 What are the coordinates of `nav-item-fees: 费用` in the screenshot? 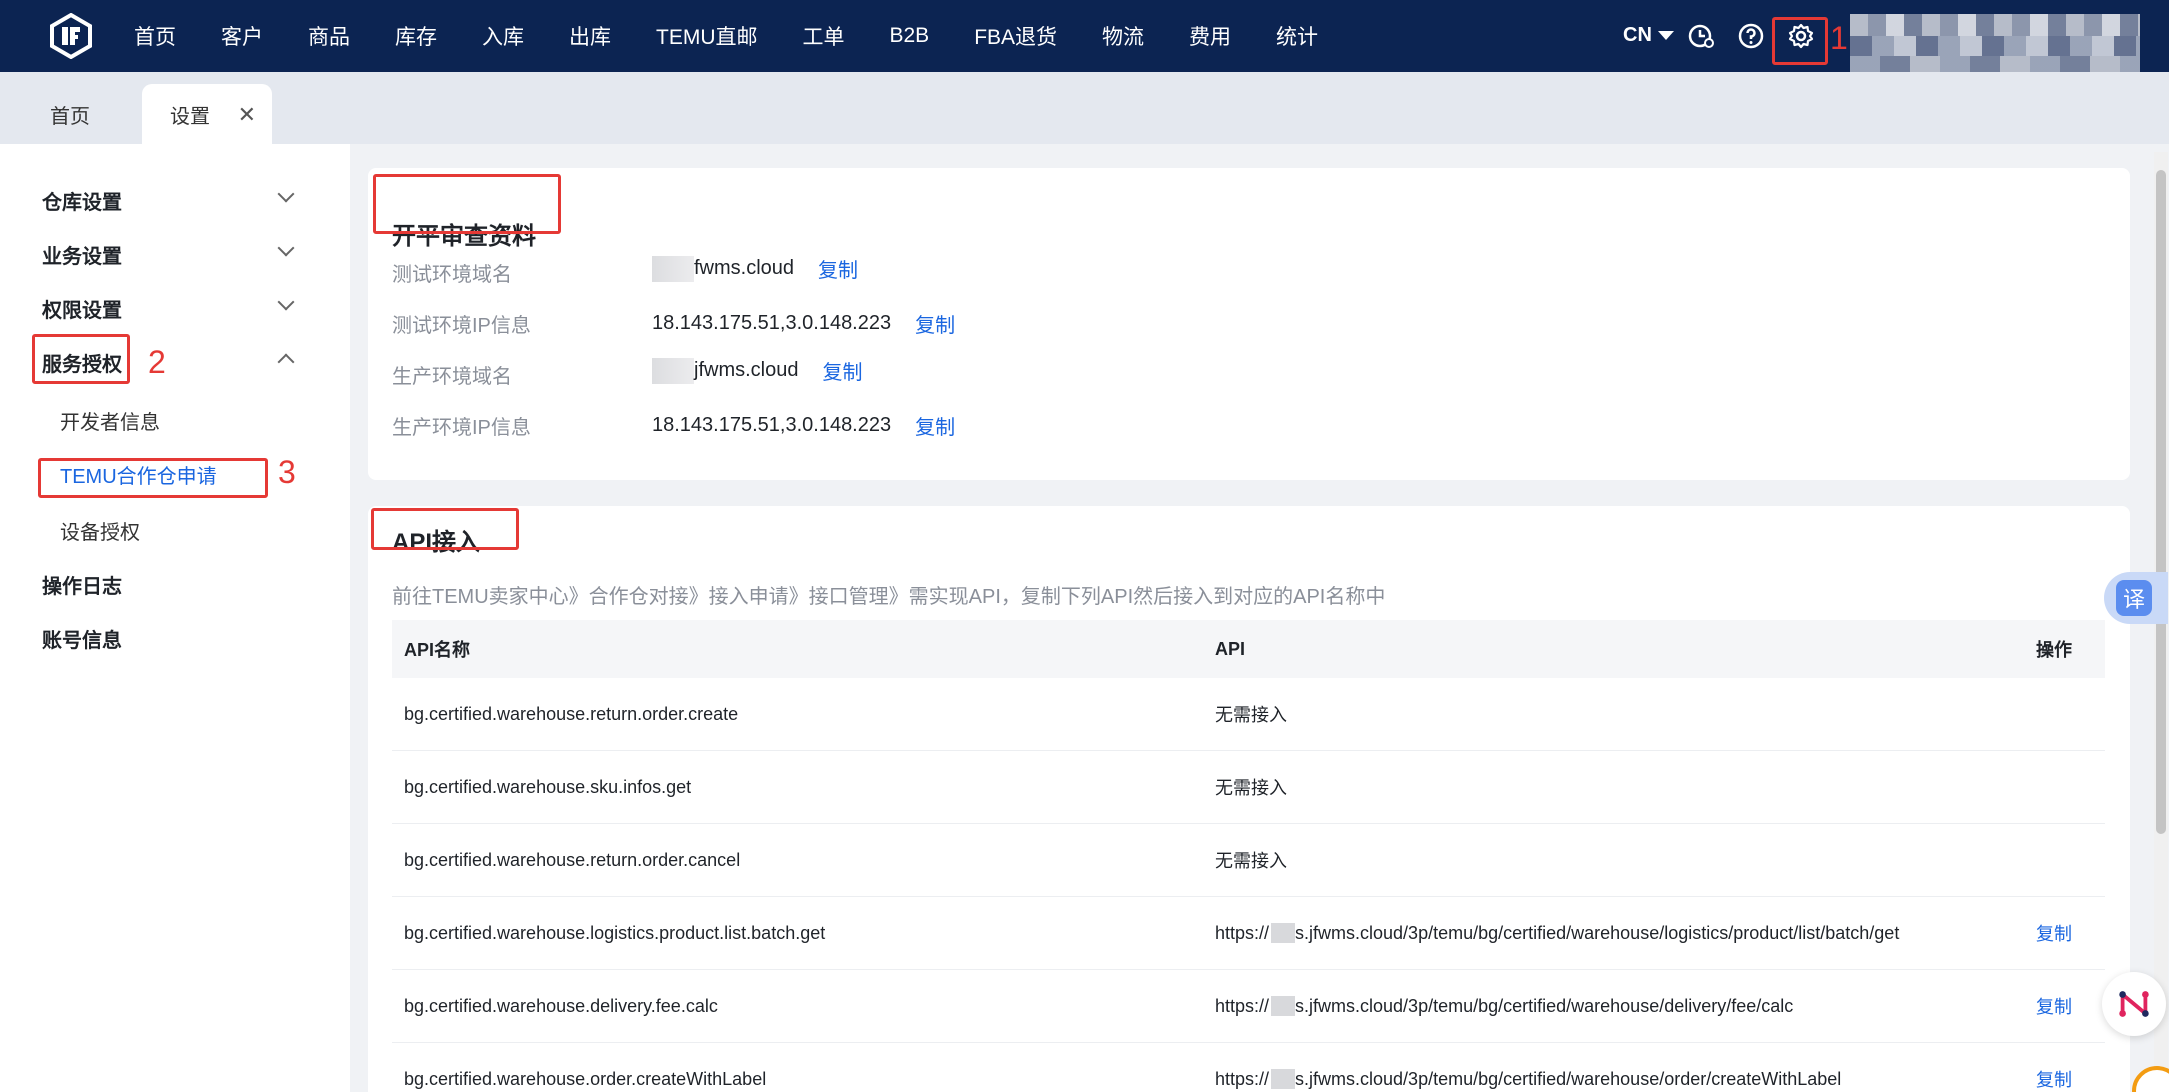 It's located at (1210, 36).